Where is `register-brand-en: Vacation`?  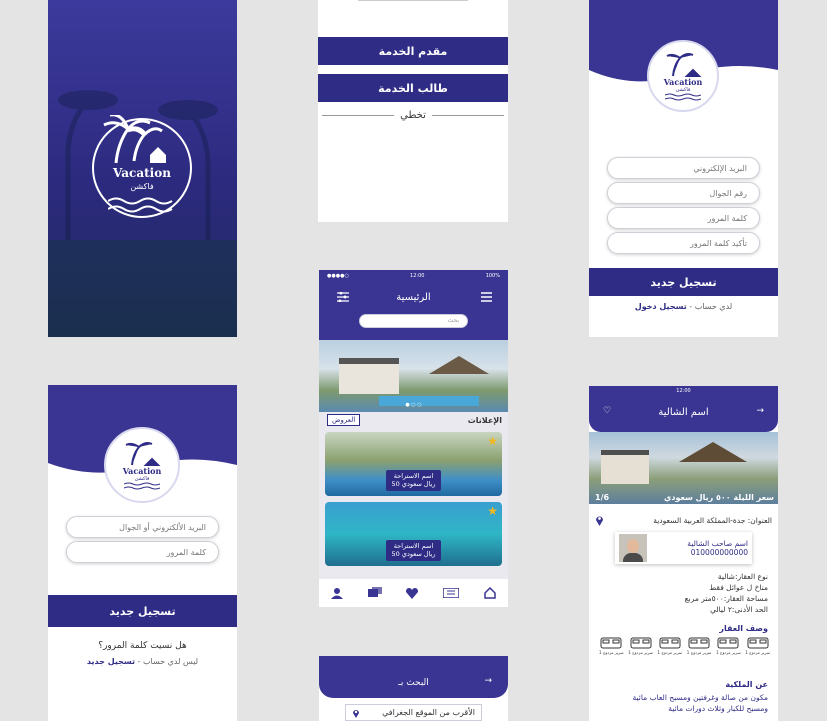 register-brand-en: Vacation is located at coordinates (683, 82).